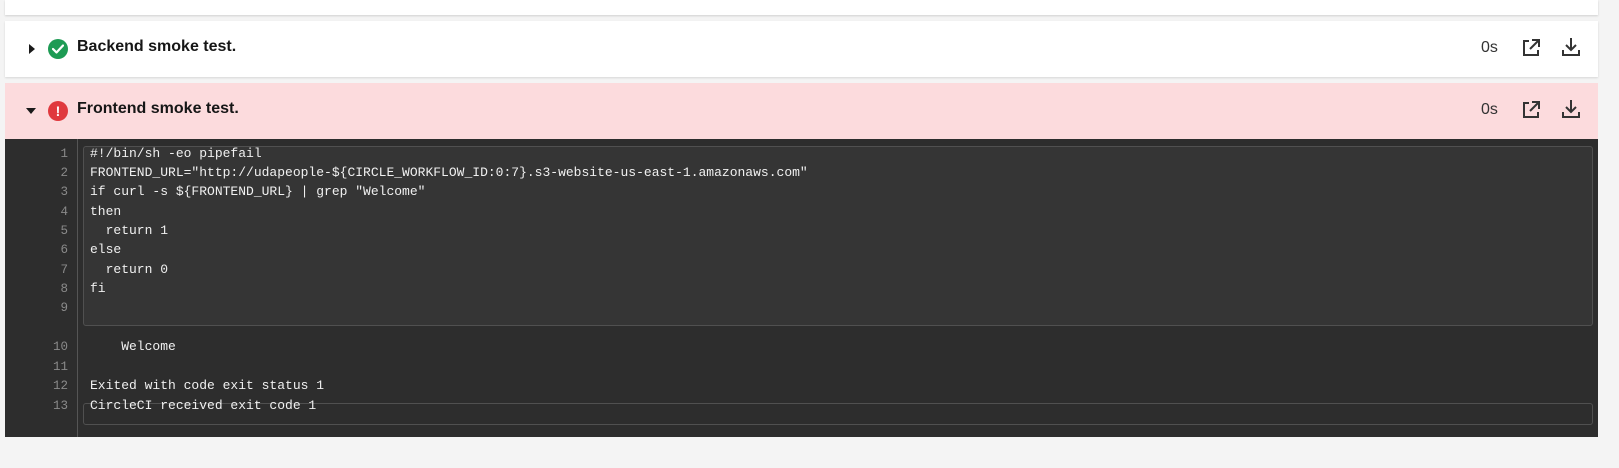  Describe the element at coordinates (31, 111) in the screenshot. I see `caret-down-icon` at that location.